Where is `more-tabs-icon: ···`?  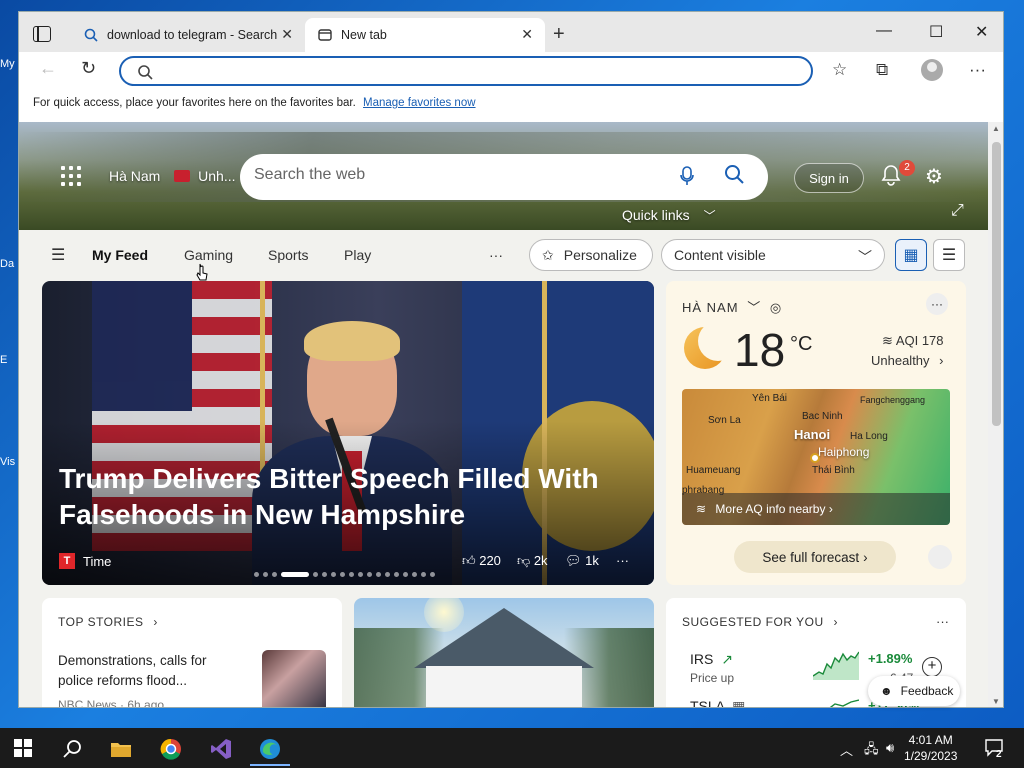 more-tabs-icon: ··· is located at coordinates (496, 255).